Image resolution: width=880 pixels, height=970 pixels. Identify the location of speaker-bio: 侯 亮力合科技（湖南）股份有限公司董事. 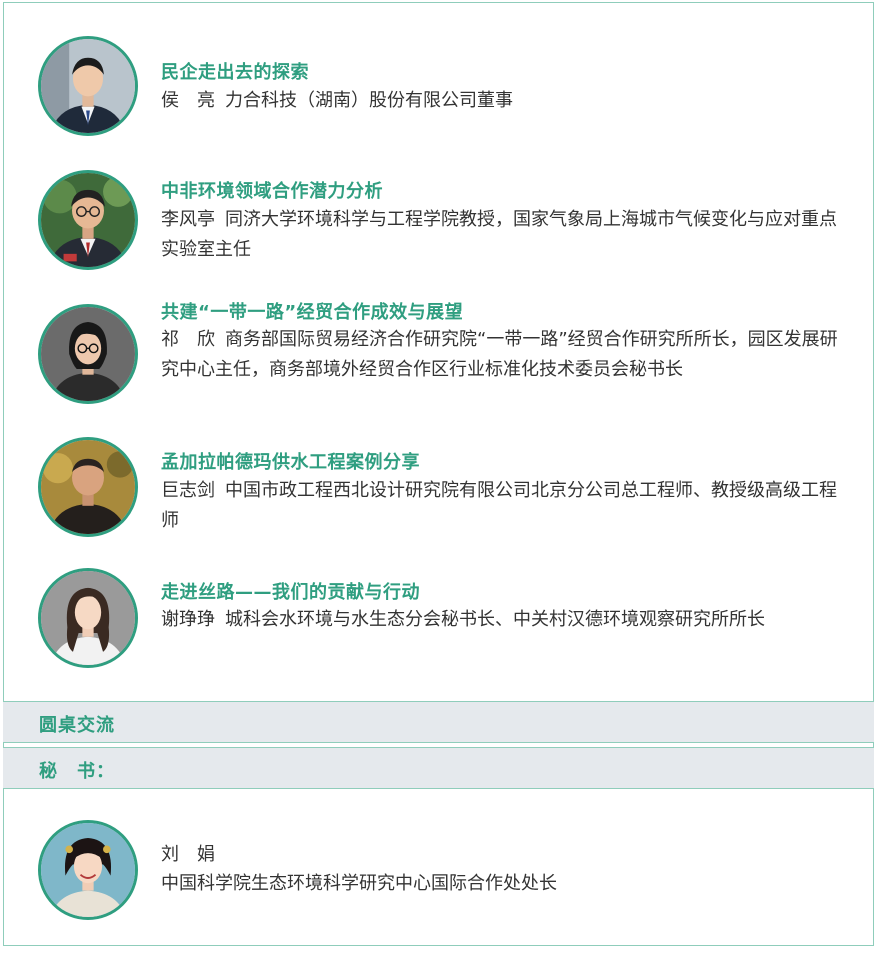
(506, 101).